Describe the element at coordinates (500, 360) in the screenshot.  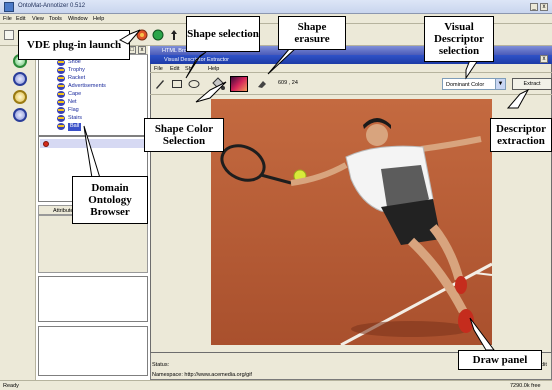
I see `callout-draw-panel: Draw panel` at that location.